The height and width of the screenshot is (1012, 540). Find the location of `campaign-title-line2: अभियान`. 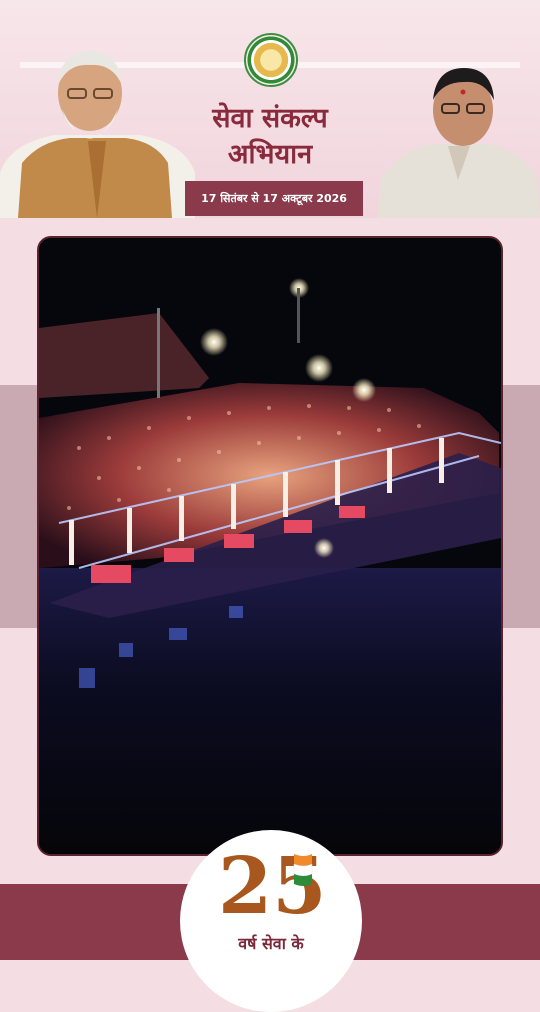

campaign-title-line2: अभियान is located at coordinates (270, 154).